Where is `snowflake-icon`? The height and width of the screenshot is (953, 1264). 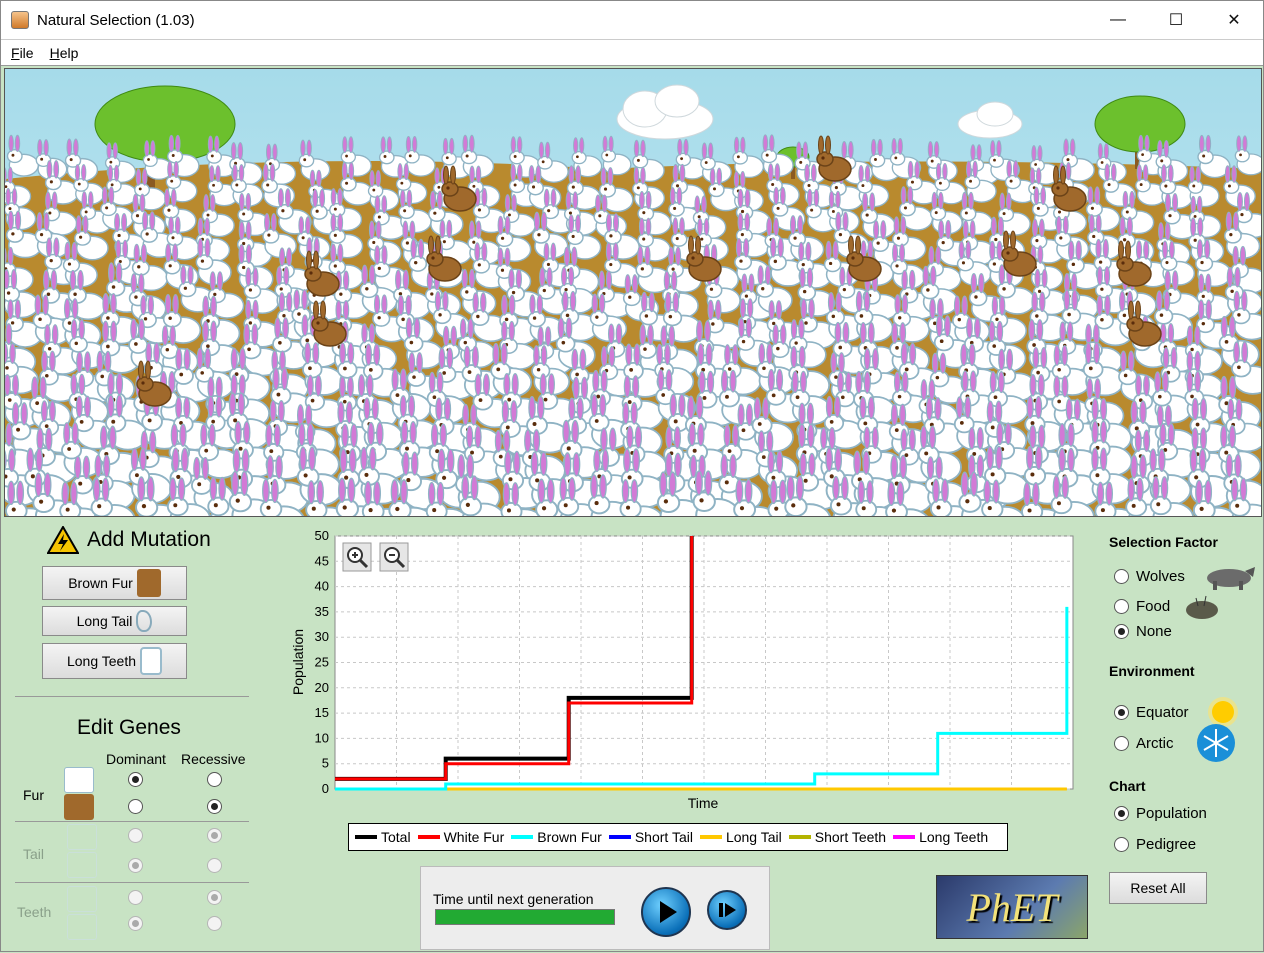 snowflake-icon is located at coordinates (1215, 743).